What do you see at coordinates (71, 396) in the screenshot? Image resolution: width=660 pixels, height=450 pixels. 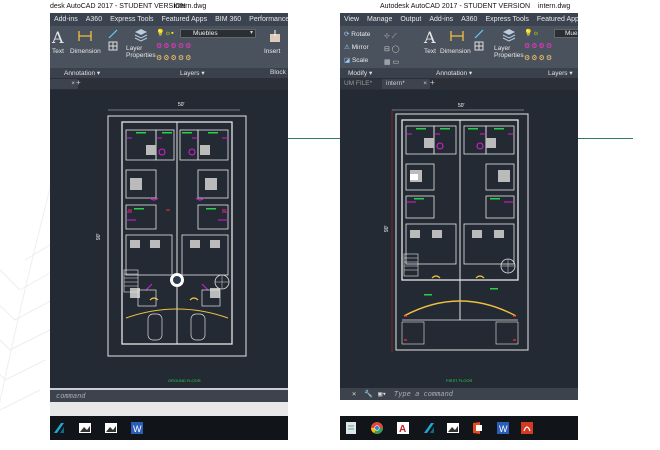 I see `command-input: command` at bounding box center [71, 396].